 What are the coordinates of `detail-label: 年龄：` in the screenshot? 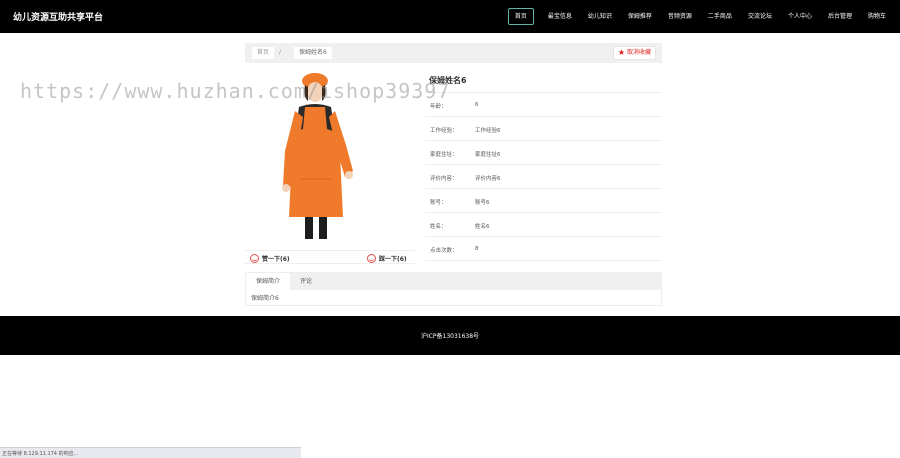 It's located at (438, 107).